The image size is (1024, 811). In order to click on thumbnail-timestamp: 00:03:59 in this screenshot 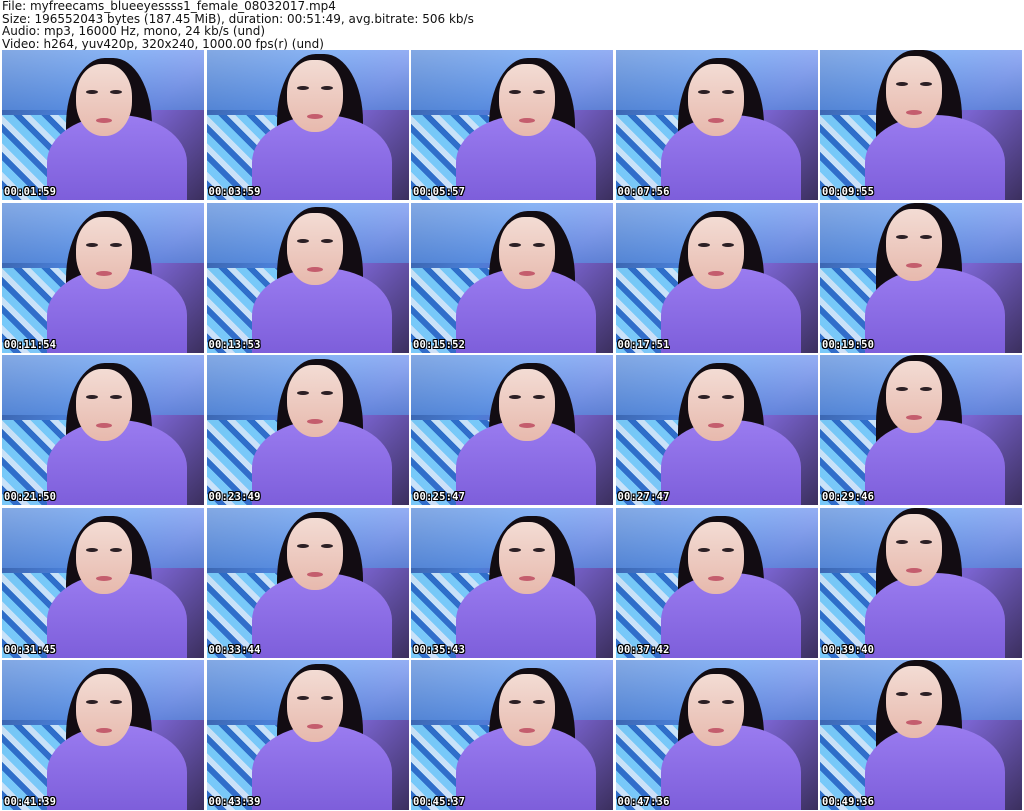, I will do `click(234, 192)`.